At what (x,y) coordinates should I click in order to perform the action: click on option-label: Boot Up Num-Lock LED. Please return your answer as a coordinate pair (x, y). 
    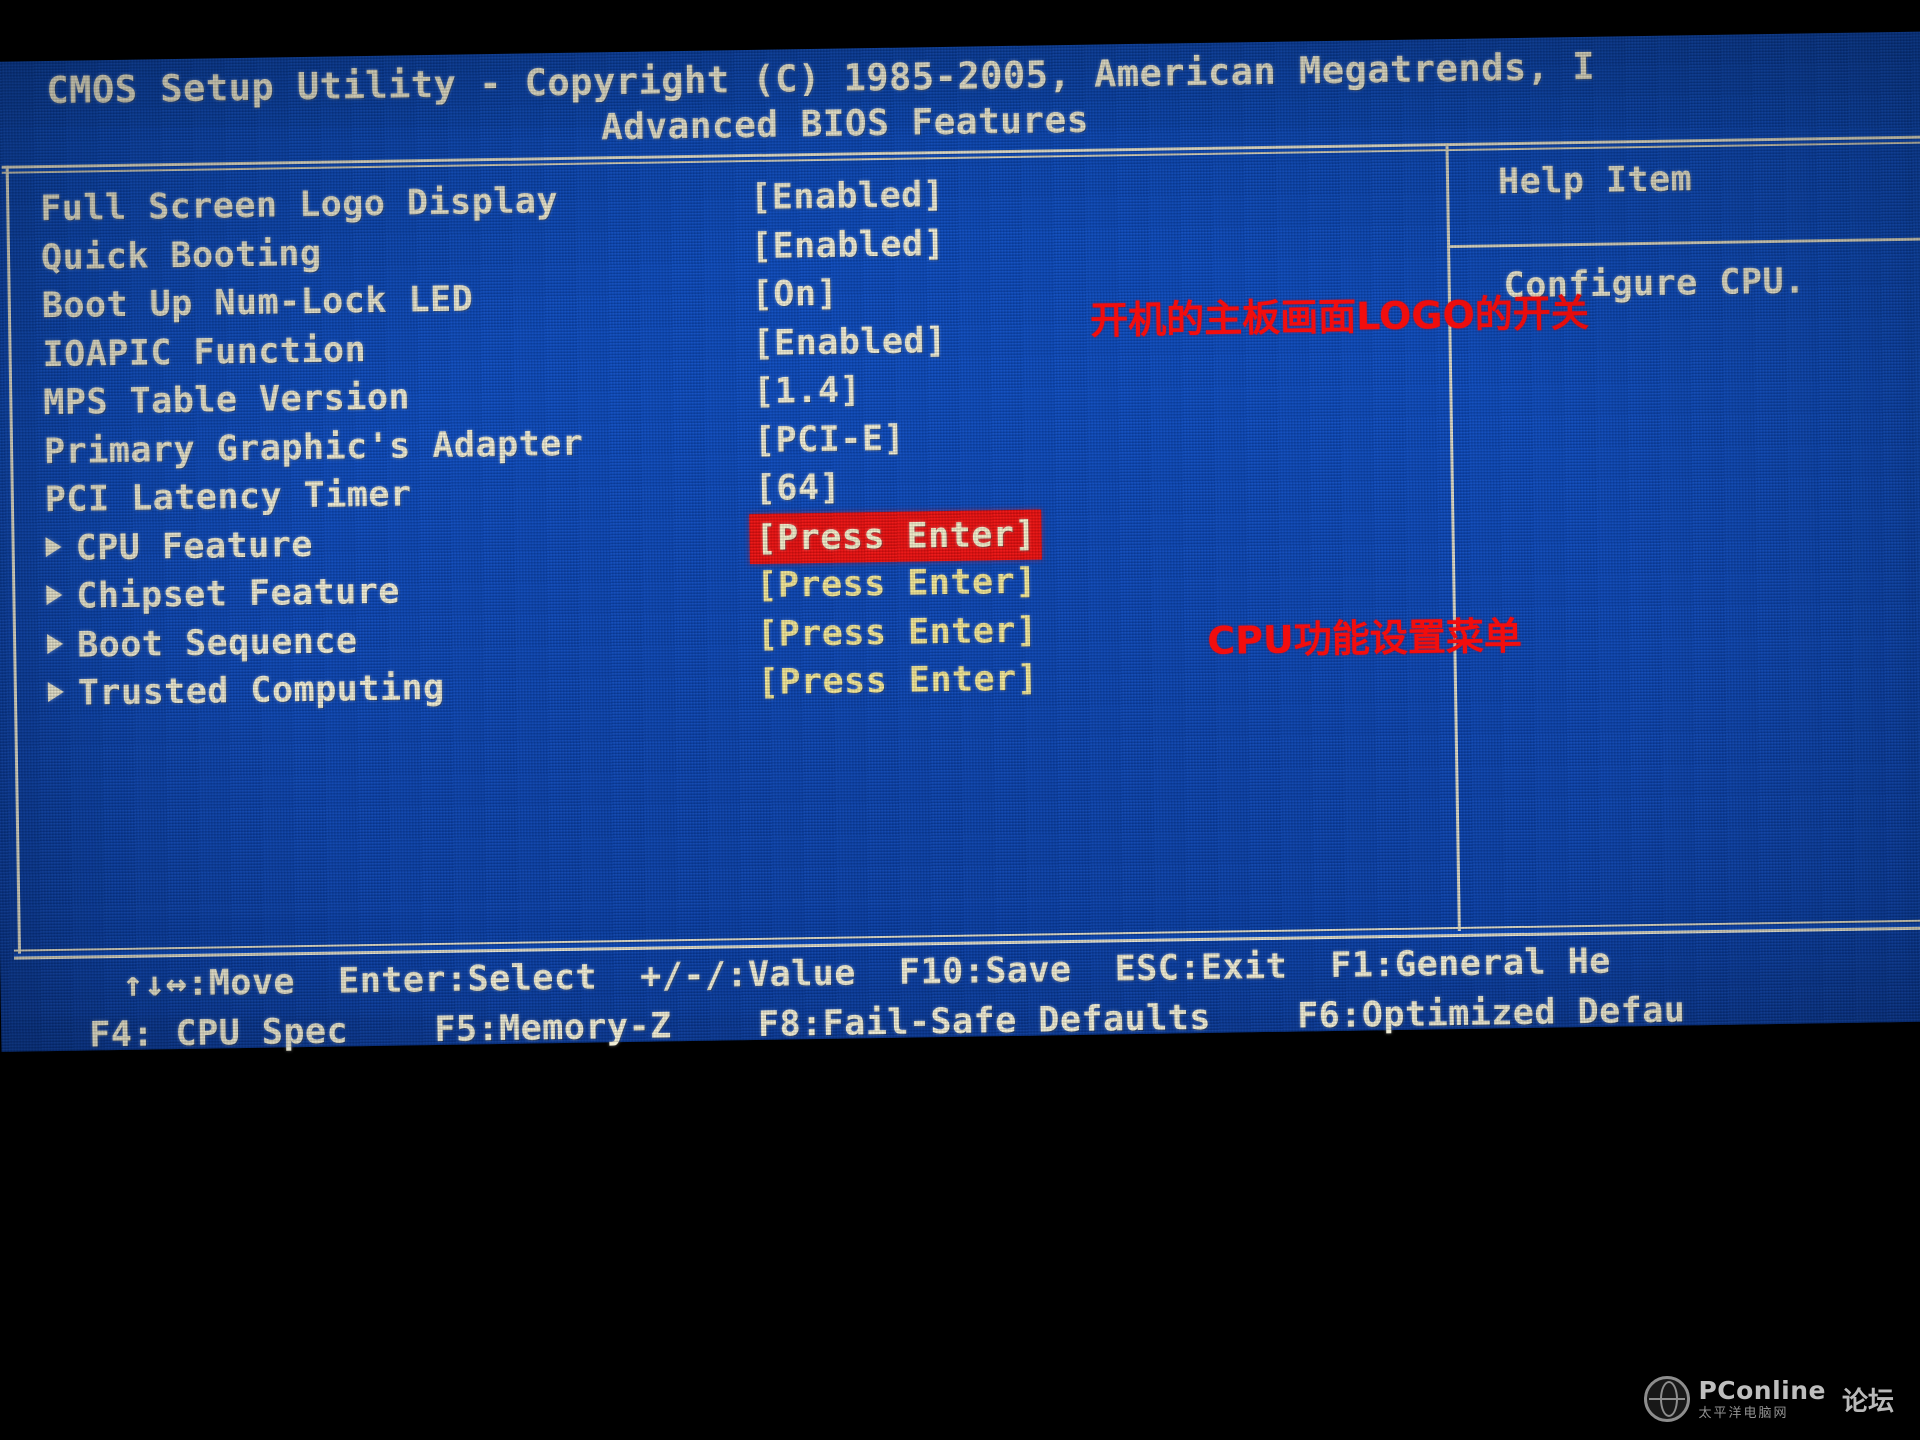
    Looking at the image, I should click on (257, 303).